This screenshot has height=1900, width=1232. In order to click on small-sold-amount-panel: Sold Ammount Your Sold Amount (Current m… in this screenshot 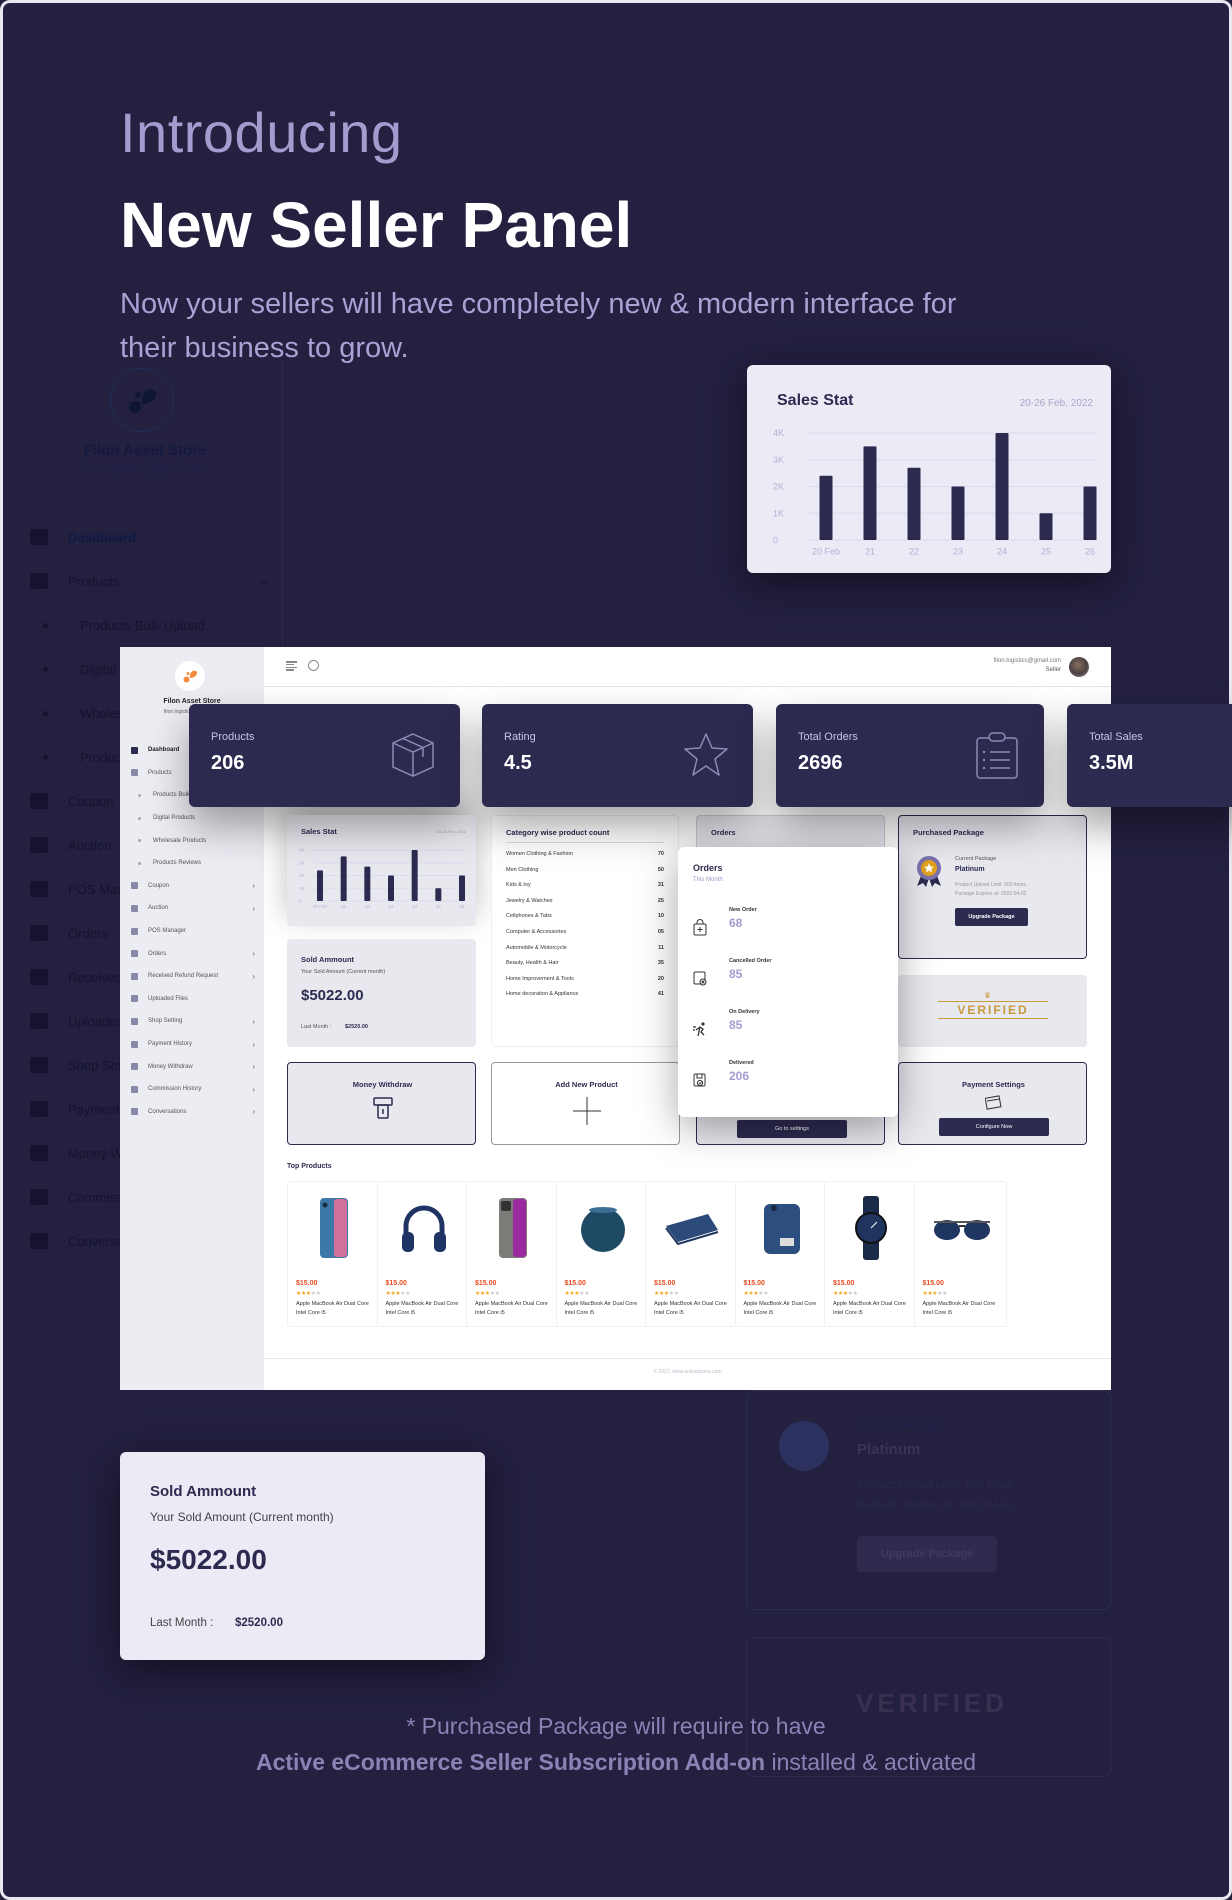, I will do `click(381, 993)`.